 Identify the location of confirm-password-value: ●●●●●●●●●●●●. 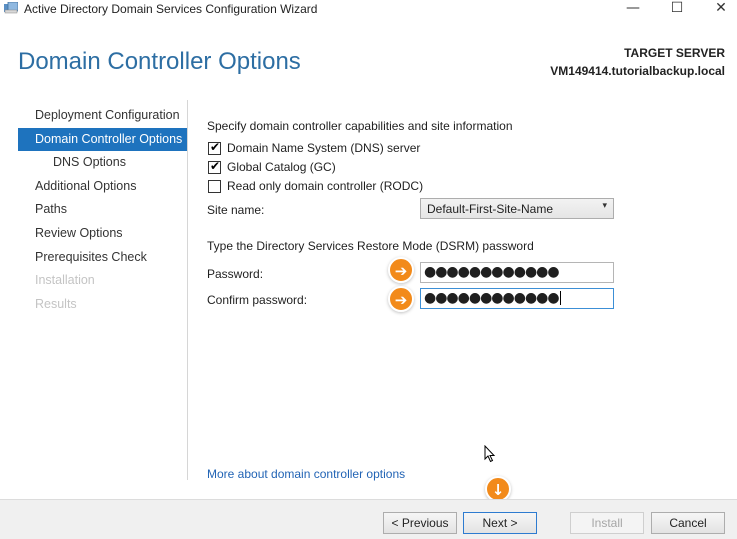
(492, 298).